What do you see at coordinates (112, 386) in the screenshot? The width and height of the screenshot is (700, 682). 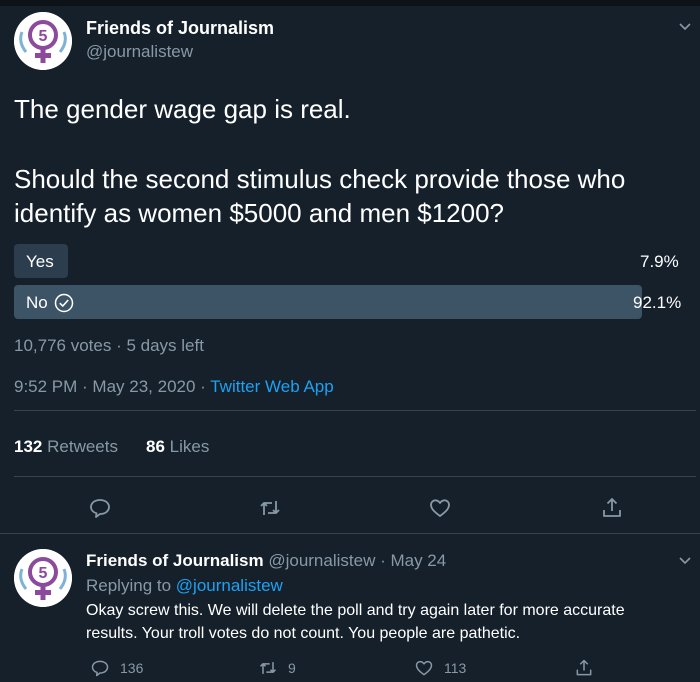 I see `tweet-timestamp: 9:52 PM · May 23, 2020 ·` at bounding box center [112, 386].